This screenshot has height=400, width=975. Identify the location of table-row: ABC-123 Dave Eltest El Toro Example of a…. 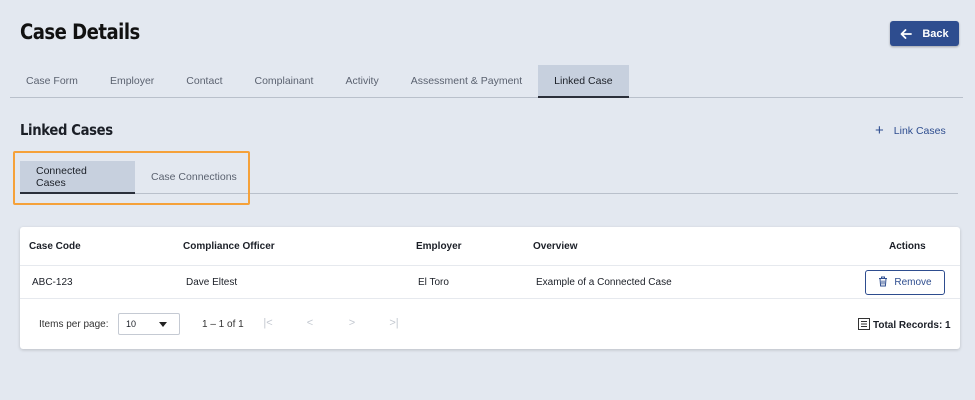
(490, 282).